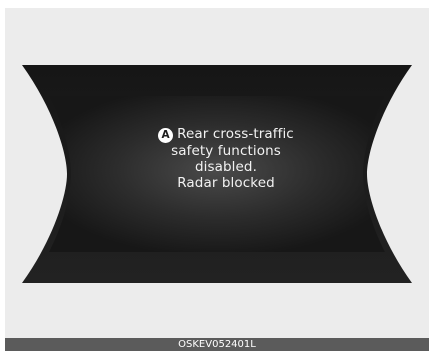 This screenshot has width=434, height=351. What do you see at coordinates (217, 344) in the screenshot?
I see `figure-code: OSKEV052401L` at bounding box center [217, 344].